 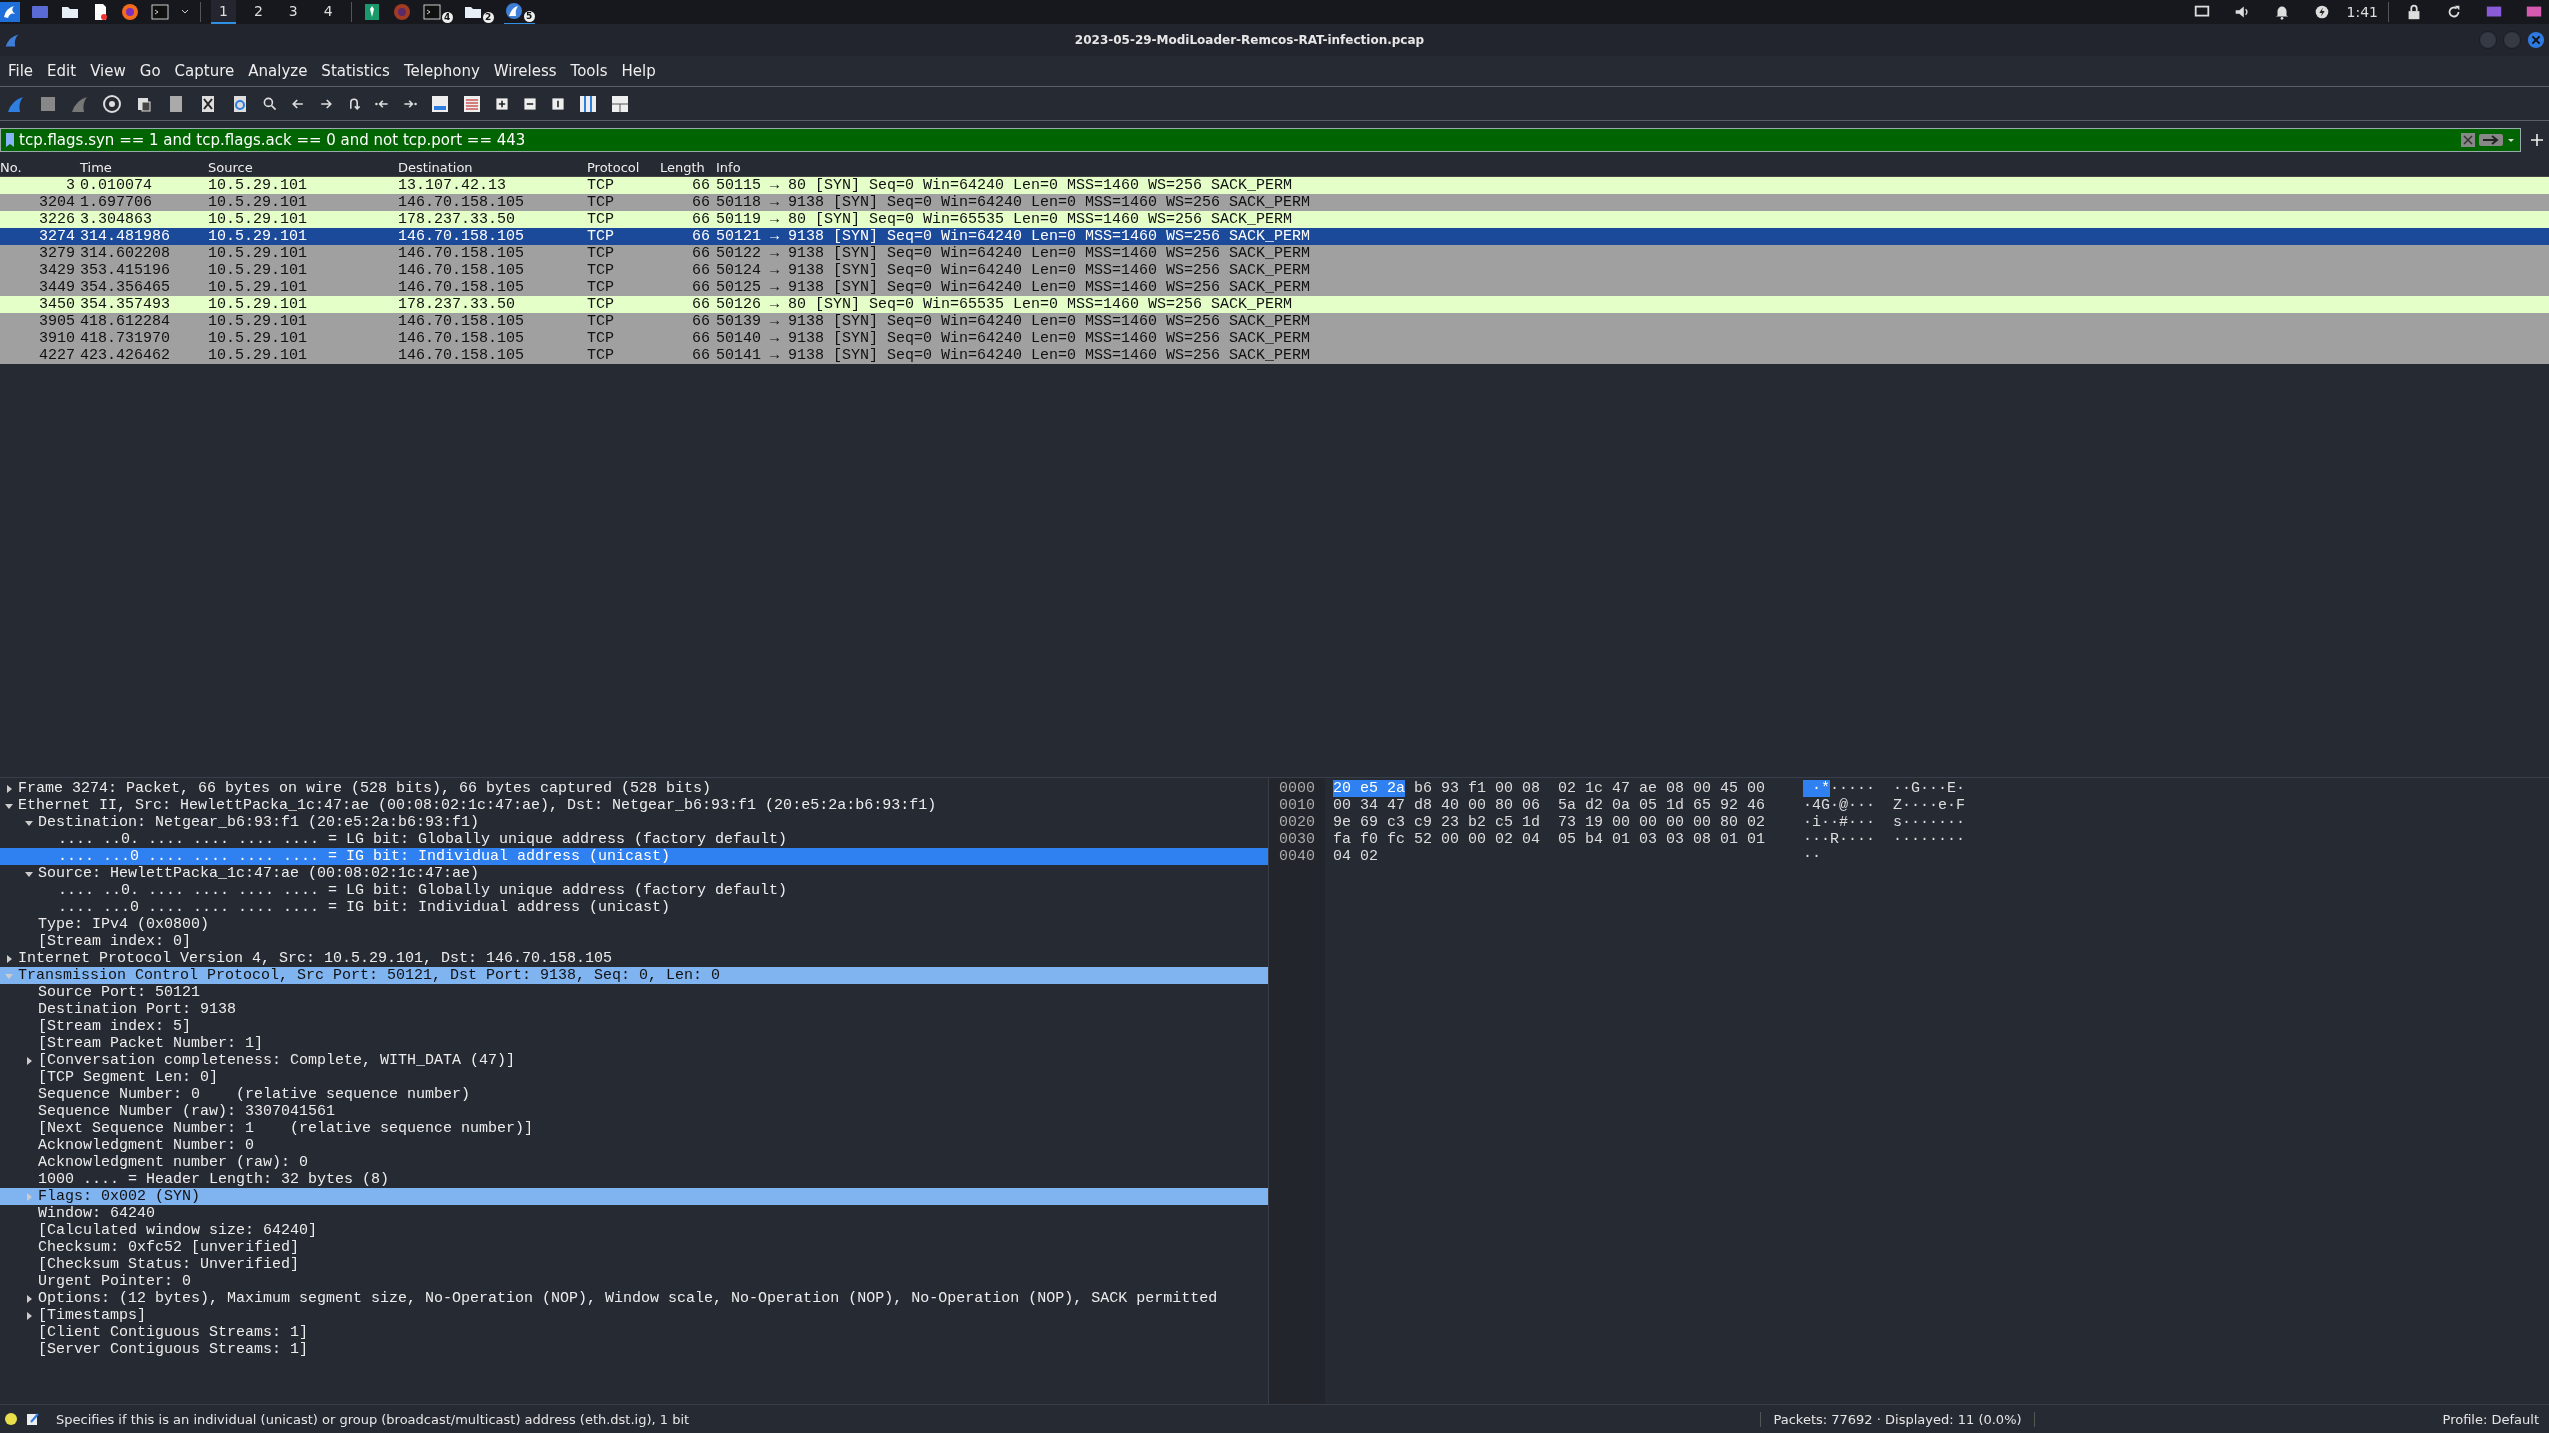 I want to click on tree-item: [Checksum Status: Unverified], so click(x=634, y=1264).